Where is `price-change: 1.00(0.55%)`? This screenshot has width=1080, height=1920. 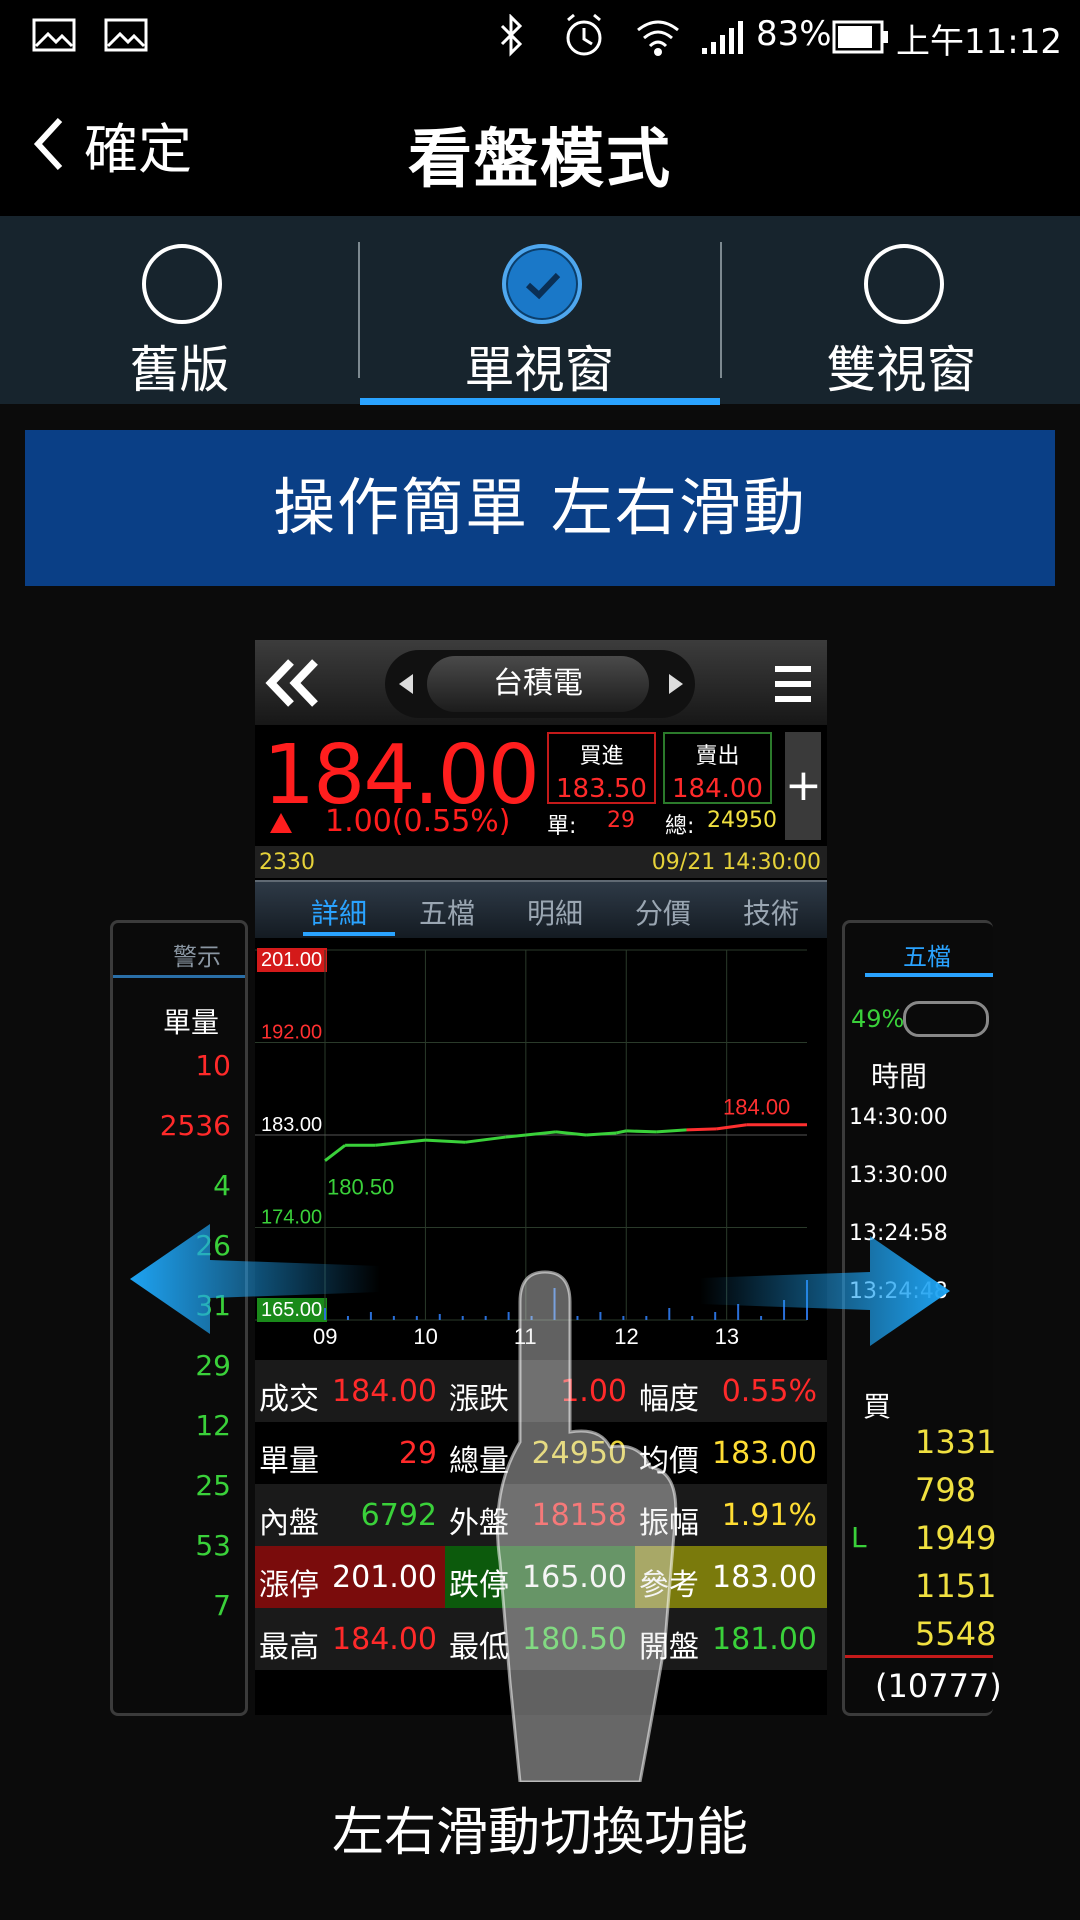 price-change: 1.00(0.55%) is located at coordinates (418, 821).